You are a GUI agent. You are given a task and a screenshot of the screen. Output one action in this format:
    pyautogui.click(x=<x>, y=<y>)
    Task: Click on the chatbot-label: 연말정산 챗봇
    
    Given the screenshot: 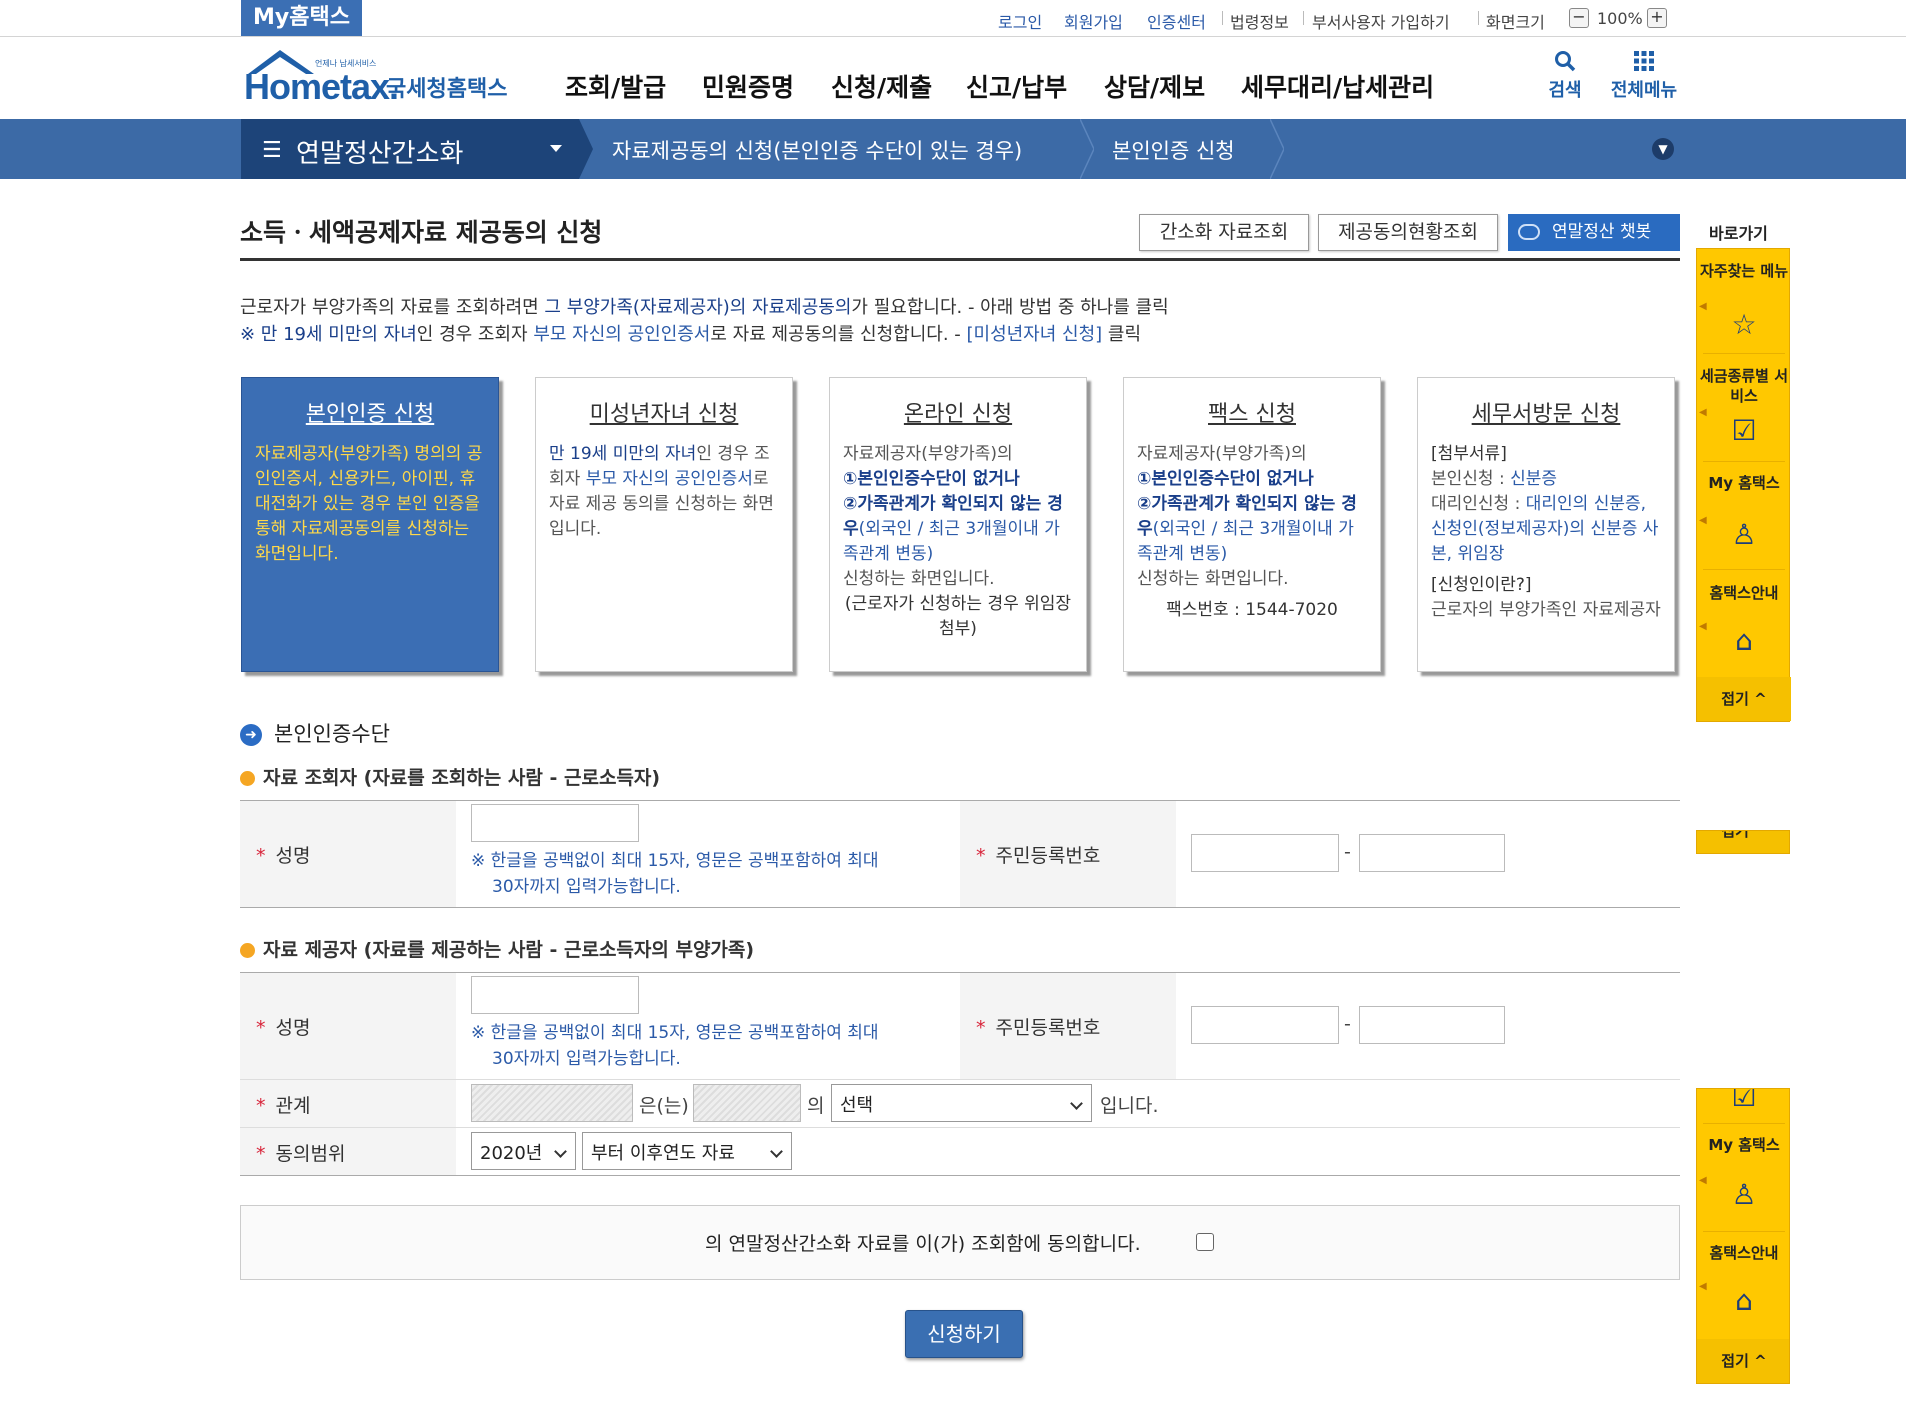 What is the action you would take?
    pyautogui.click(x=1602, y=232)
    